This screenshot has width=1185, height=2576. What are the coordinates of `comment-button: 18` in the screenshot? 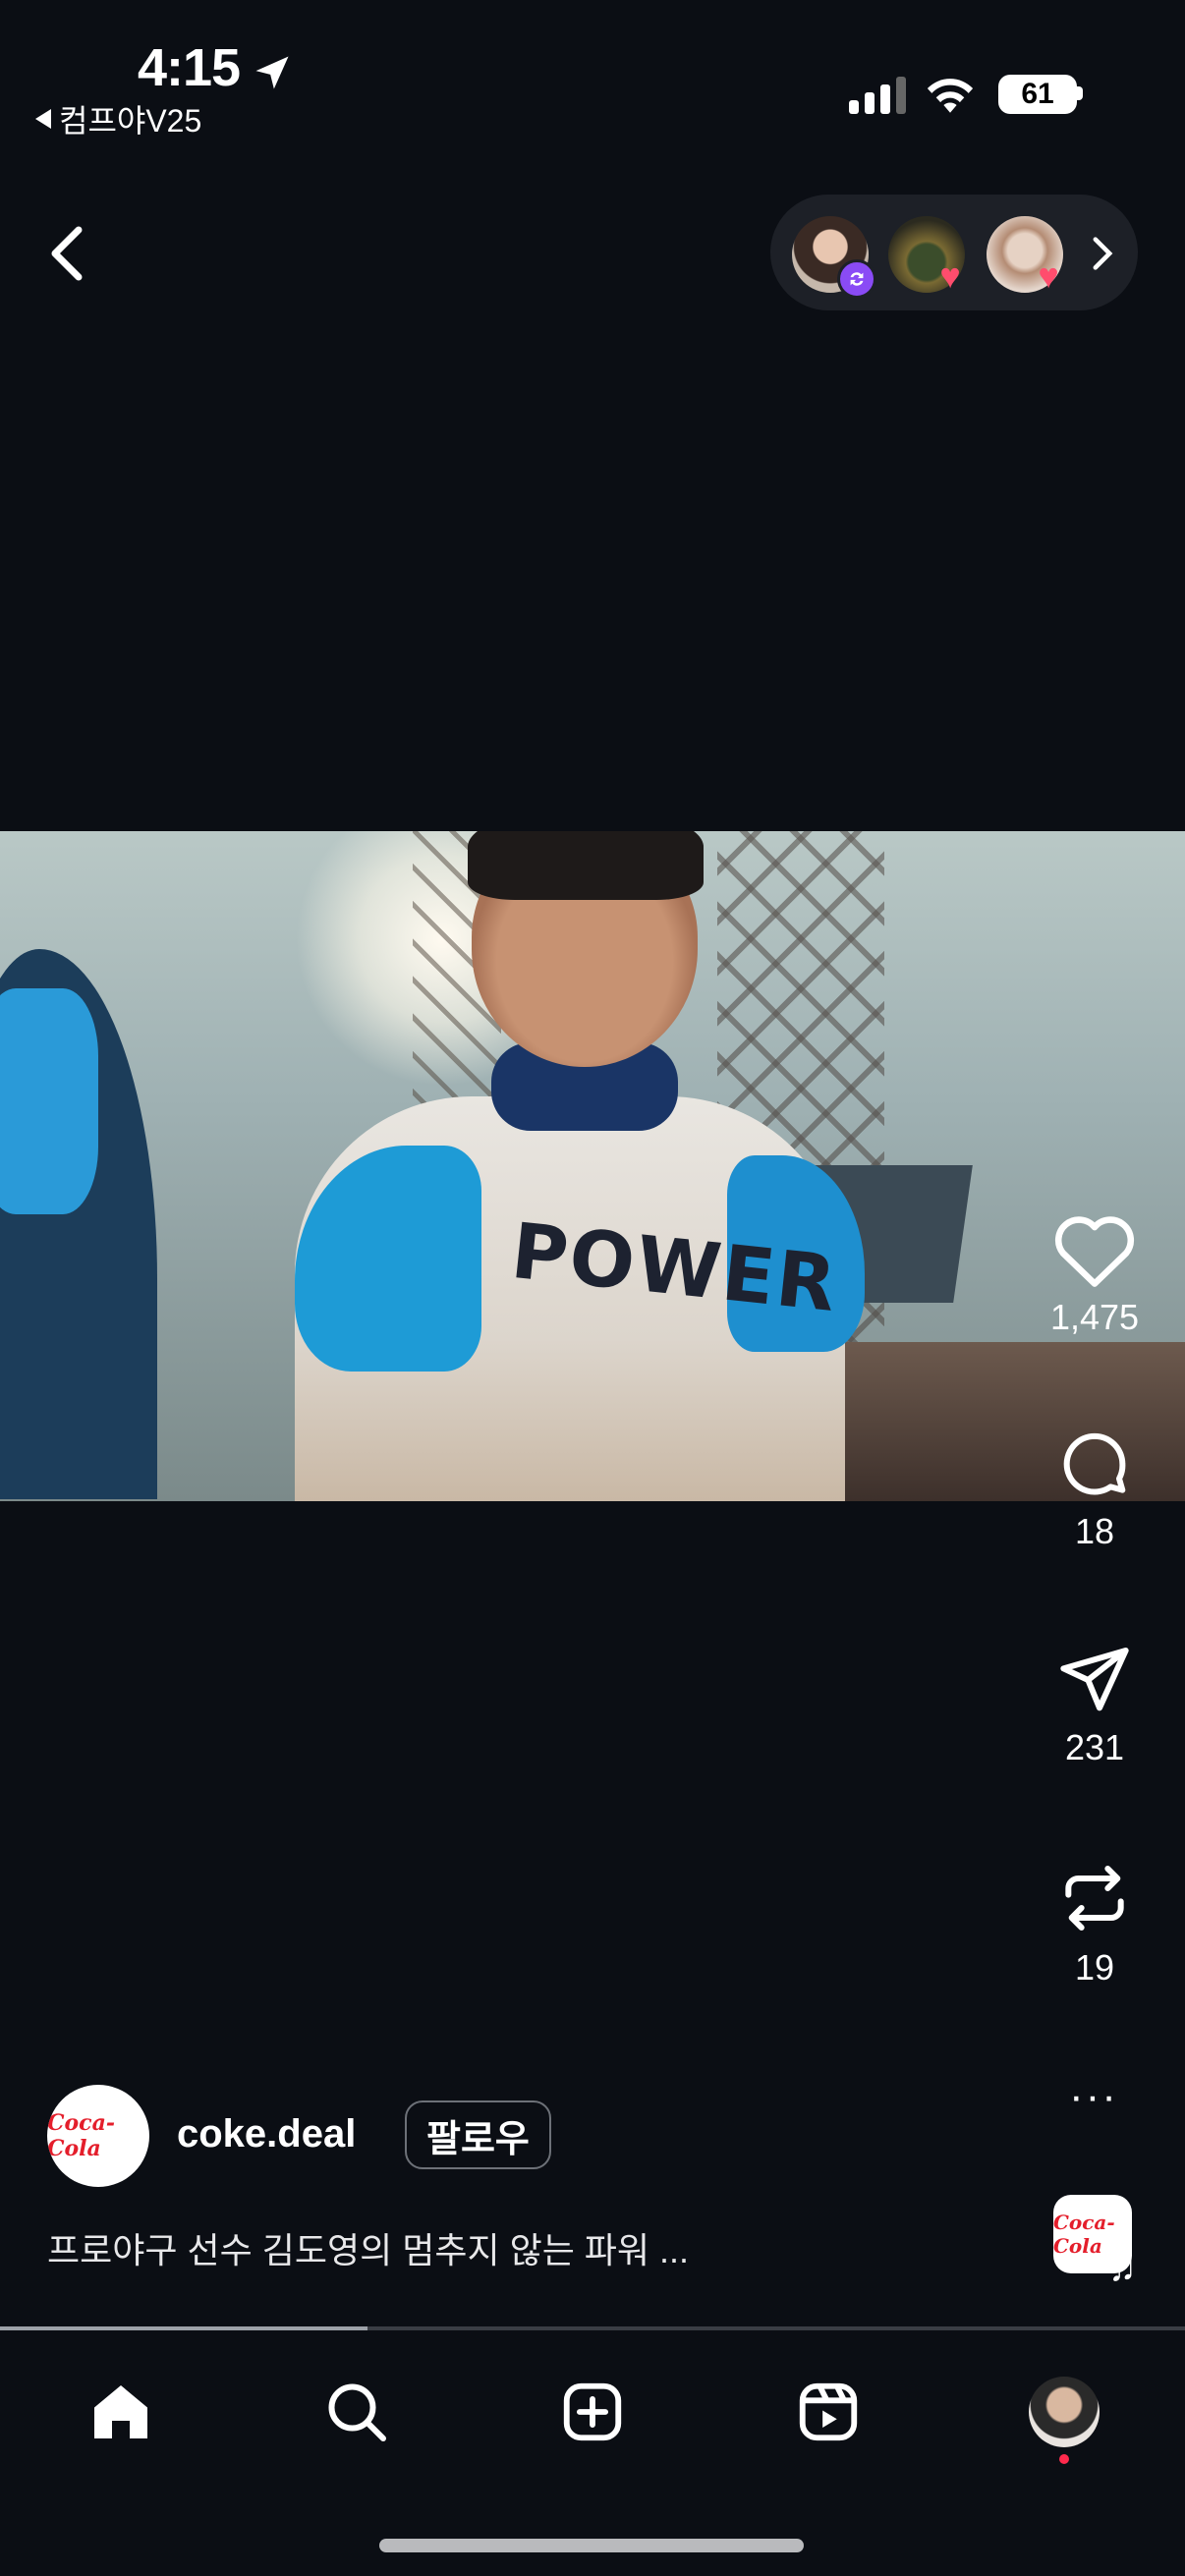 It's located at (1095, 1488).